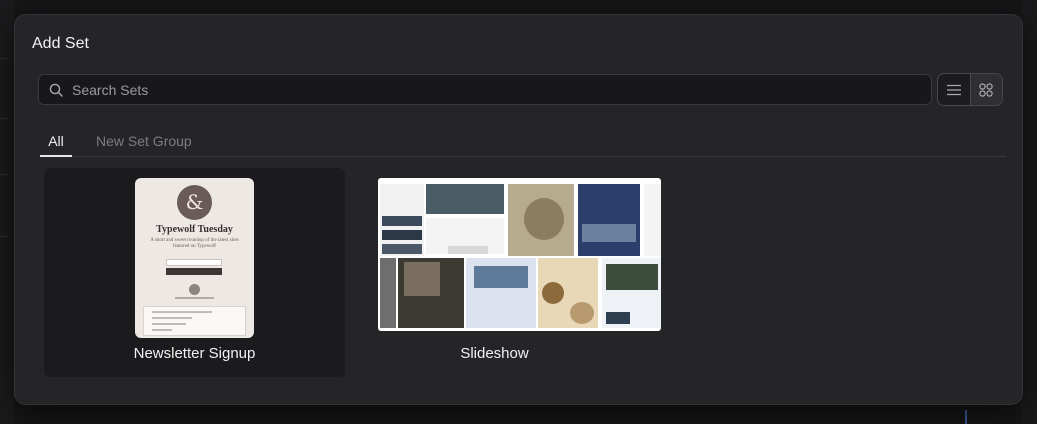 This screenshot has height=424, width=1037. Describe the element at coordinates (1001, 212) in the screenshot. I see `background-panel-right` at that location.